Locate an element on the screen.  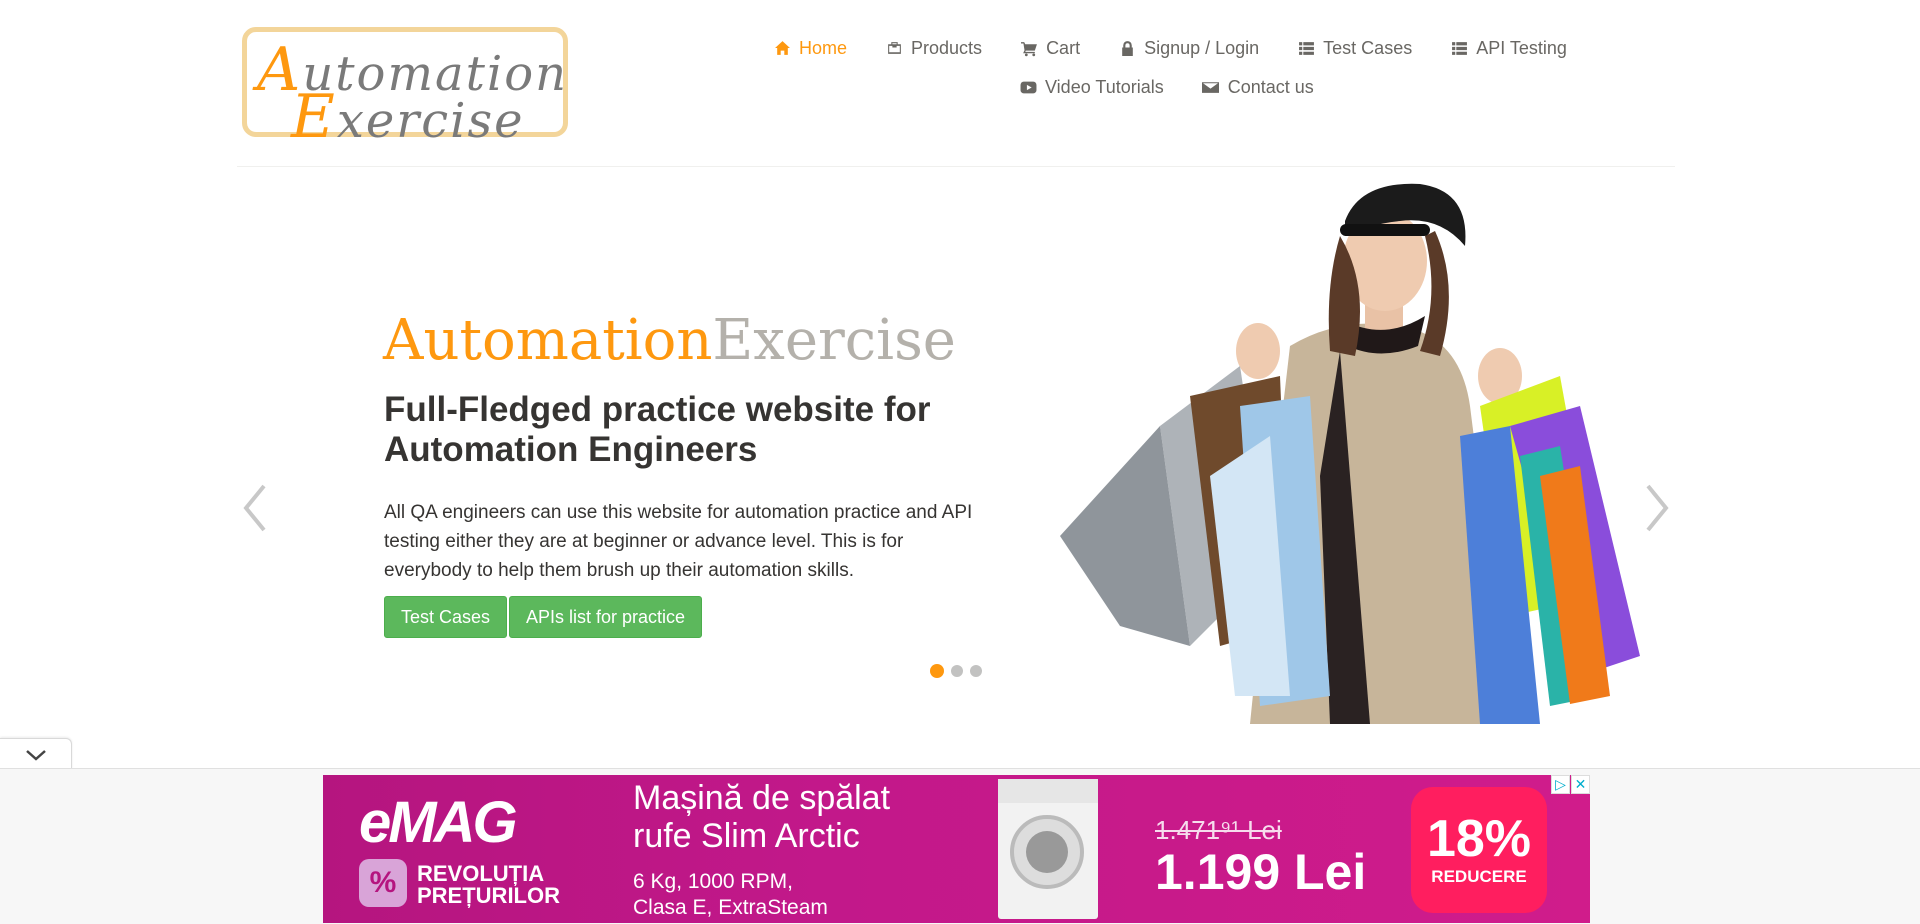
products-icon is located at coordinates (894, 49).